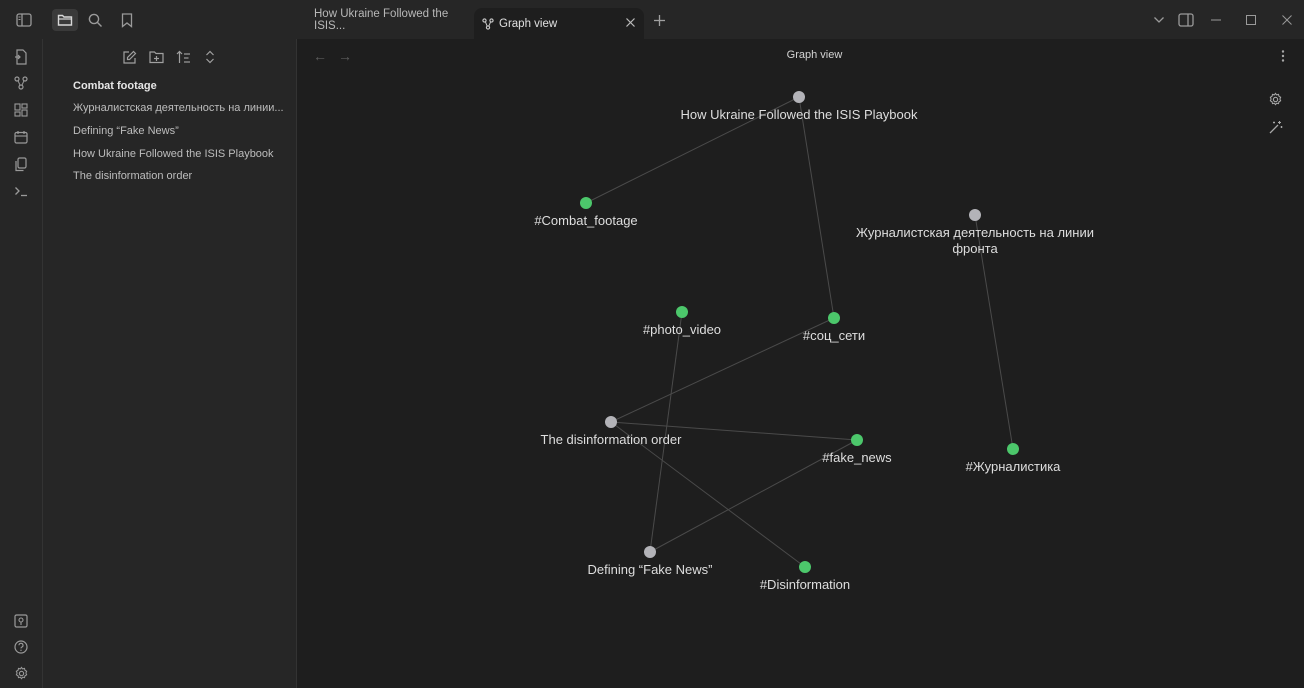 The height and width of the screenshot is (688, 1304). Describe the element at coordinates (126, 131) in the screenshot. I see `file-item-defining-fake-news: Defining “Fake News”` at that location.